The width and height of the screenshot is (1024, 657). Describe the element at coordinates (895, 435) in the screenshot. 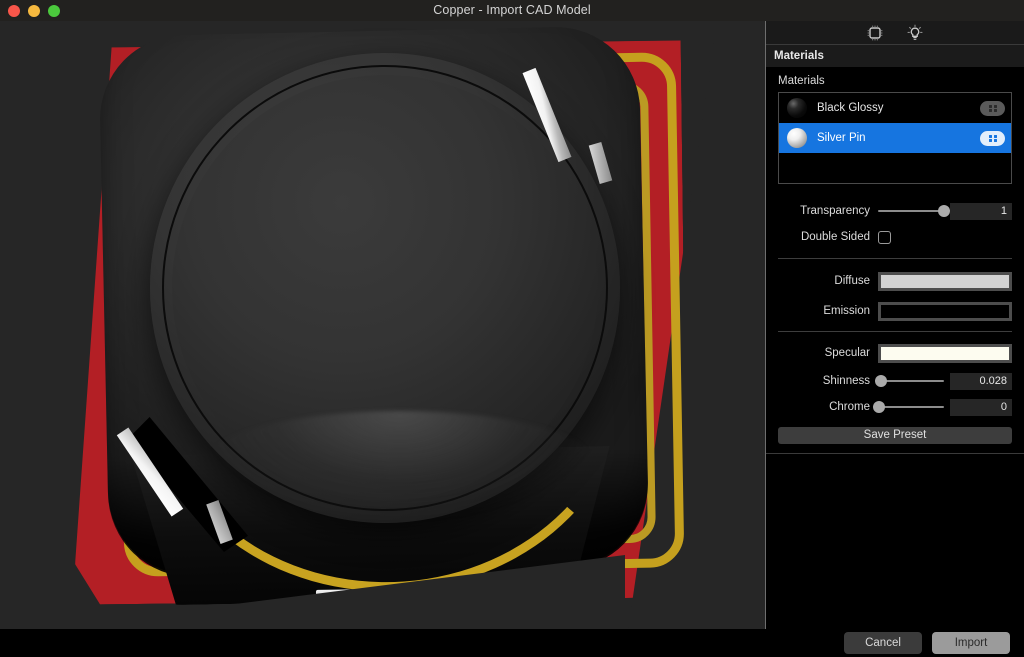

I see `save-preset-button: Save Preset` at that location.